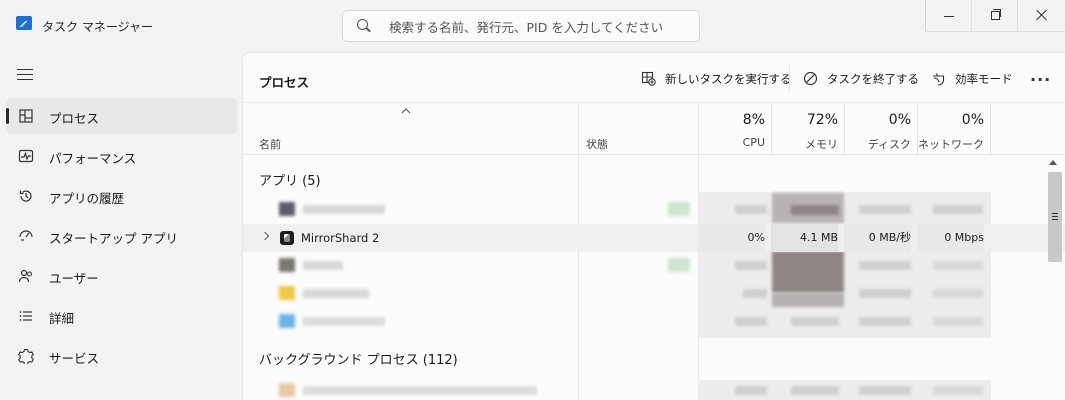 Image resolution: width=1065 pixels, height=400 pixels. I want to click on close-icon, so click(1042, 15).